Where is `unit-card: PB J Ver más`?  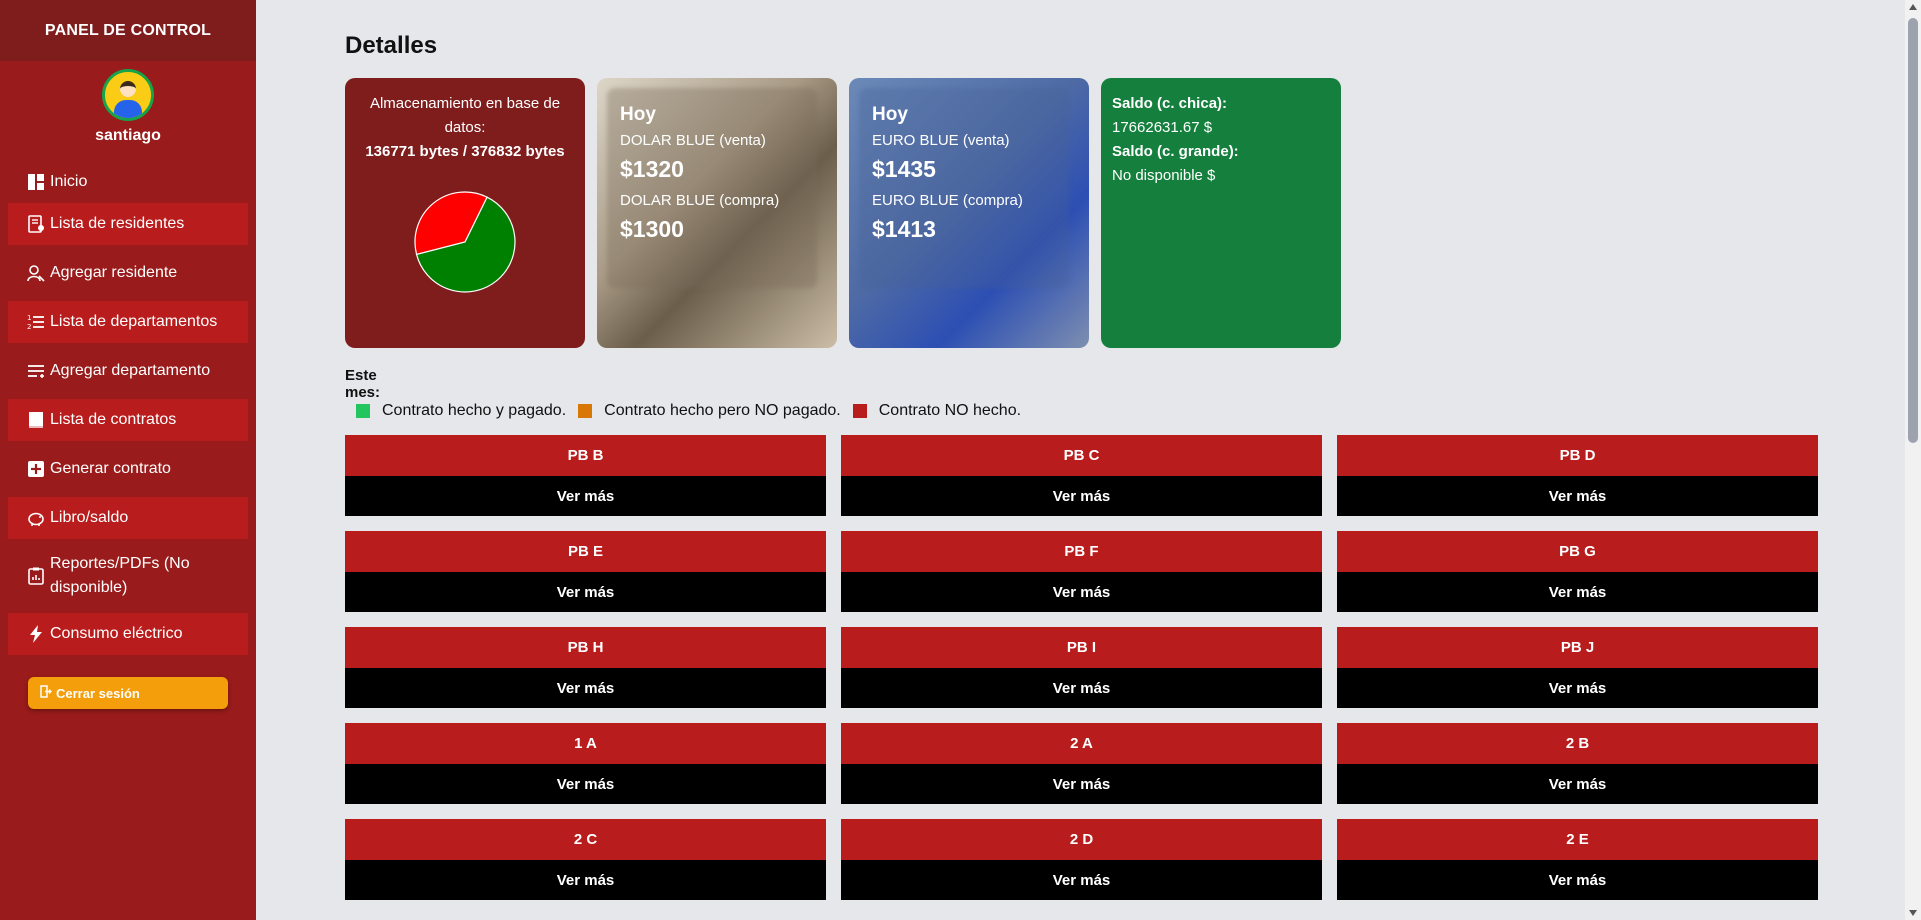 unit-card: PB J Ver más is located at coordinates (1577, 667).